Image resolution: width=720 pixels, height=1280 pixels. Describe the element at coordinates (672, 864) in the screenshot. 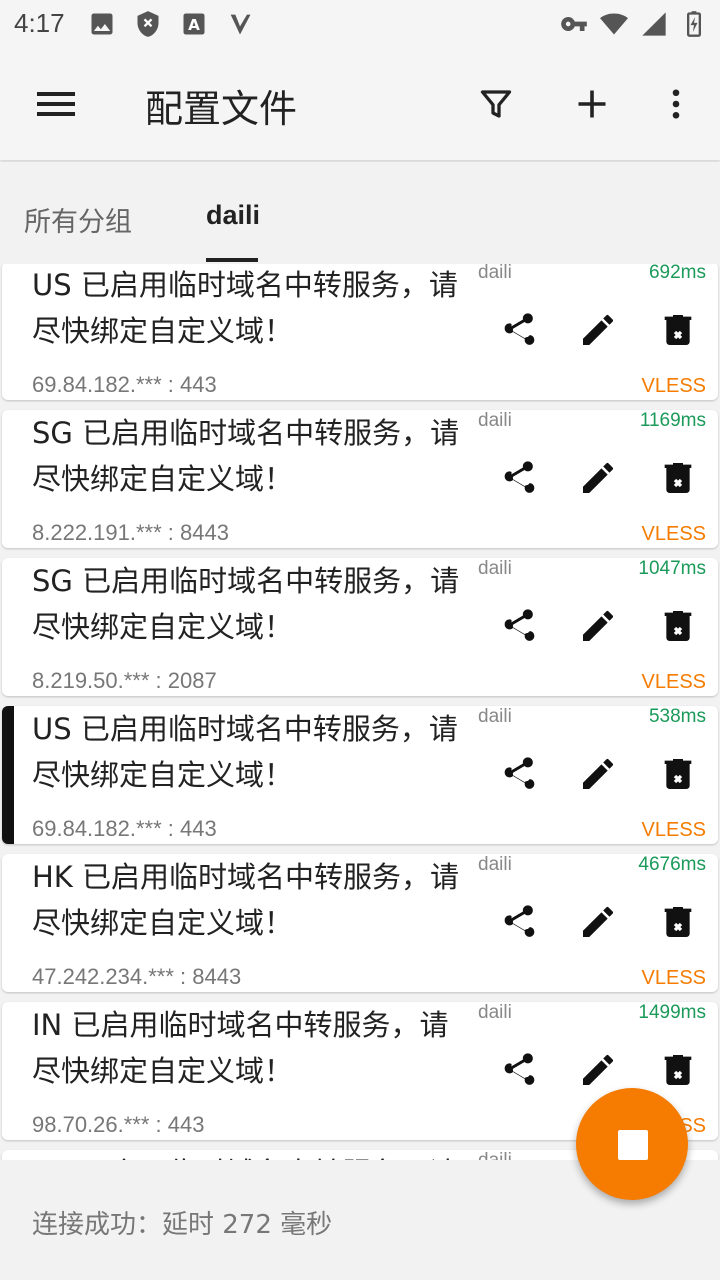

I see `server-latency: 4676ms` at that location.